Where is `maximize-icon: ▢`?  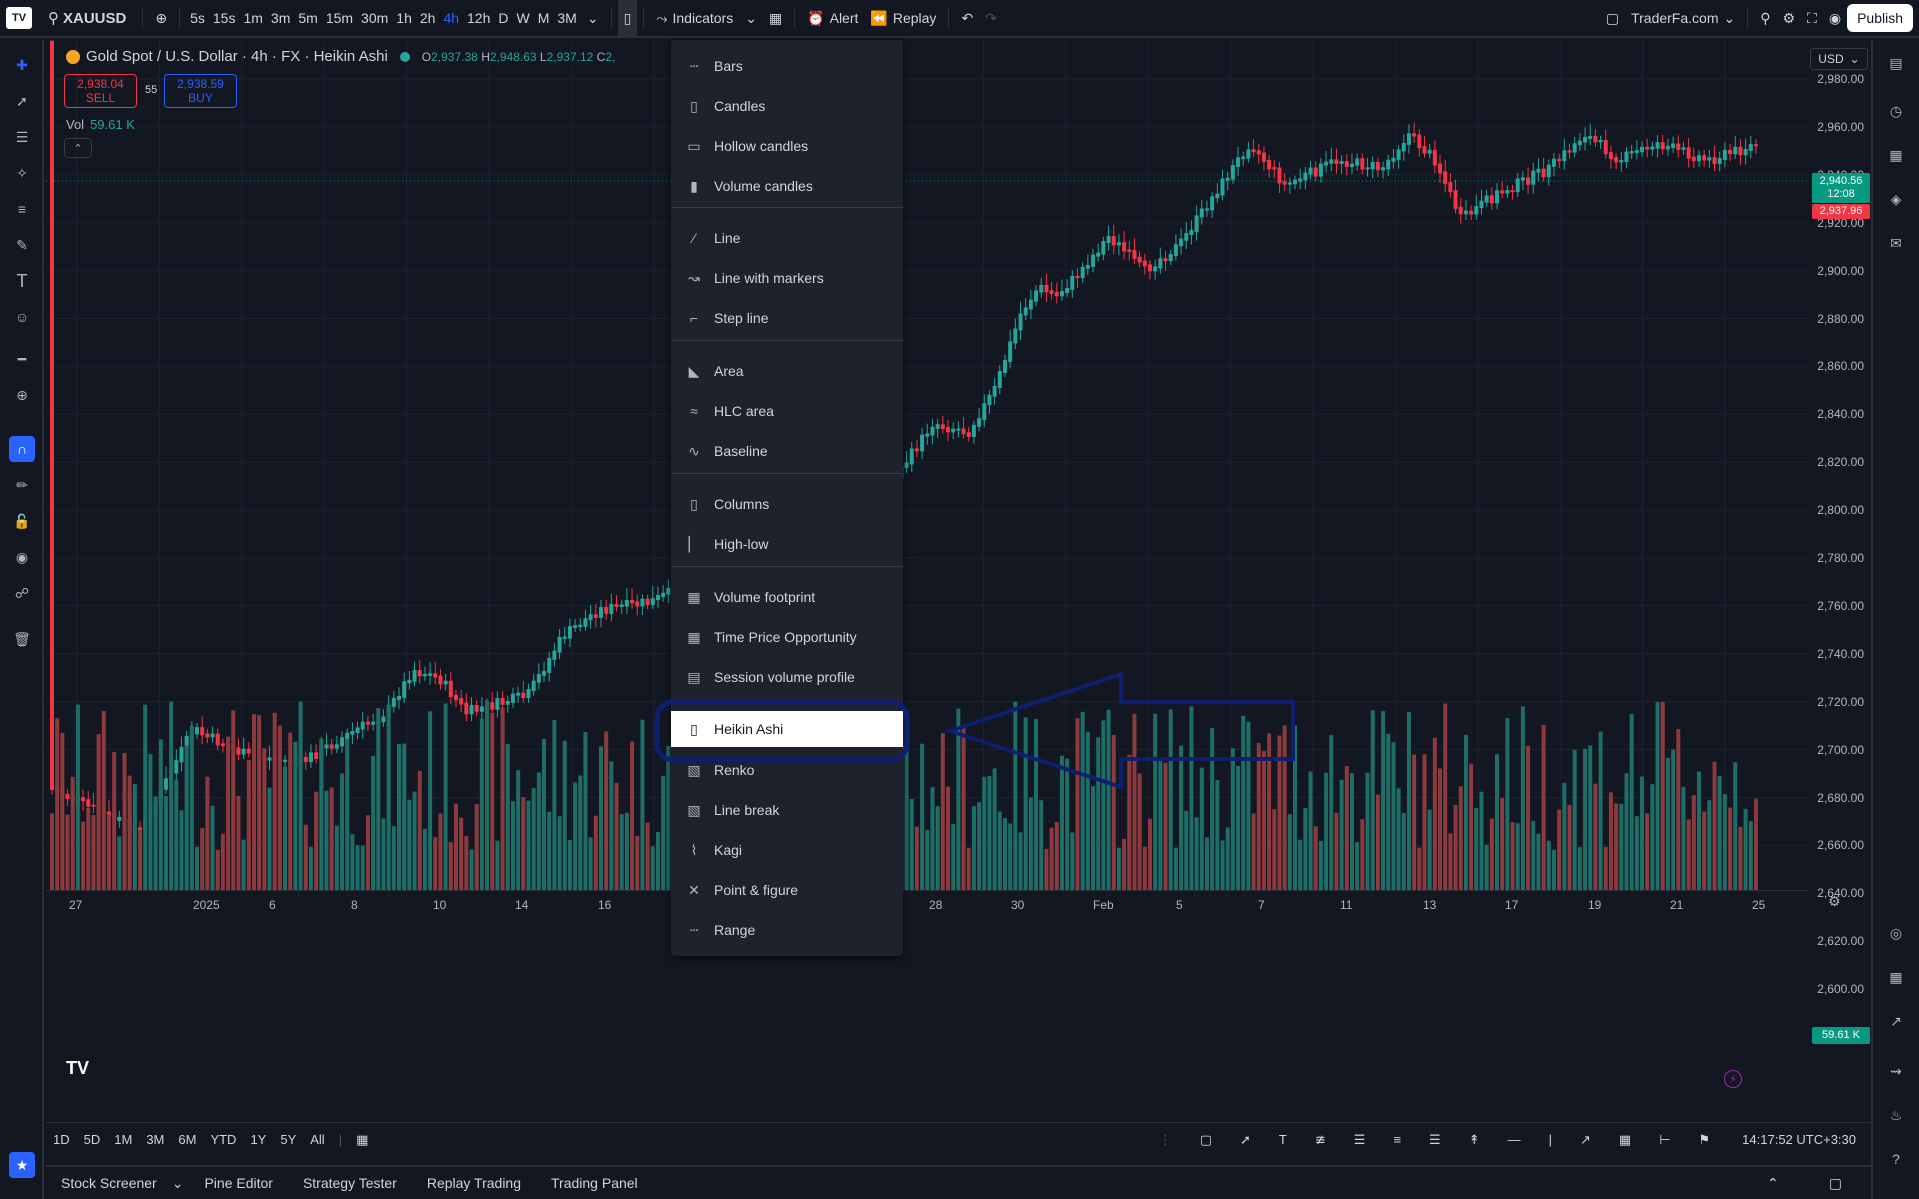
maximize-icon: ▢ is located at coordinates (1835, 1183).